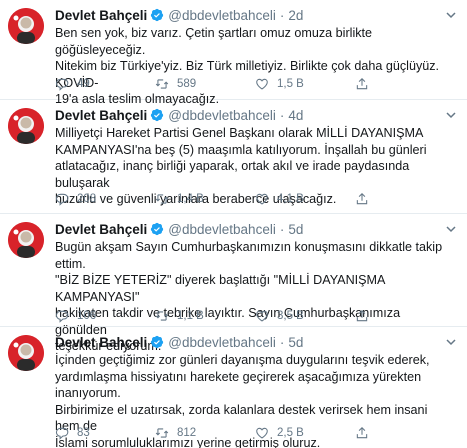 This screenshot has width=467, height=448. I want to click on retweet-button: 1,1 B, so click(179, 316).